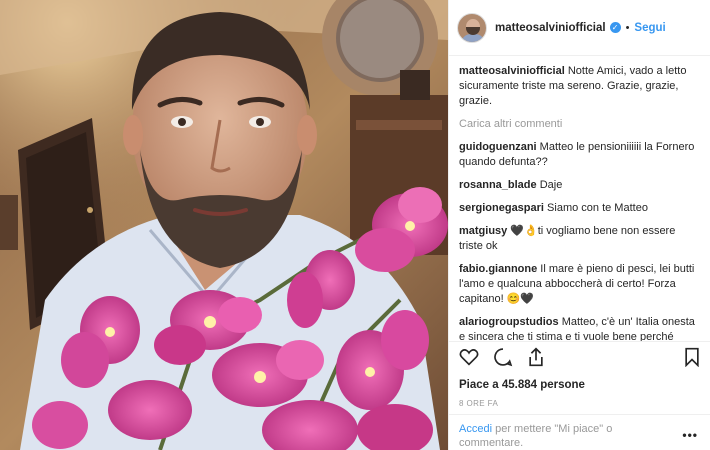 The width and height of the screenshot is (710, 450). Describe the element at coordinates (472, 27) in the screenshot. I see `avatar` at that location.